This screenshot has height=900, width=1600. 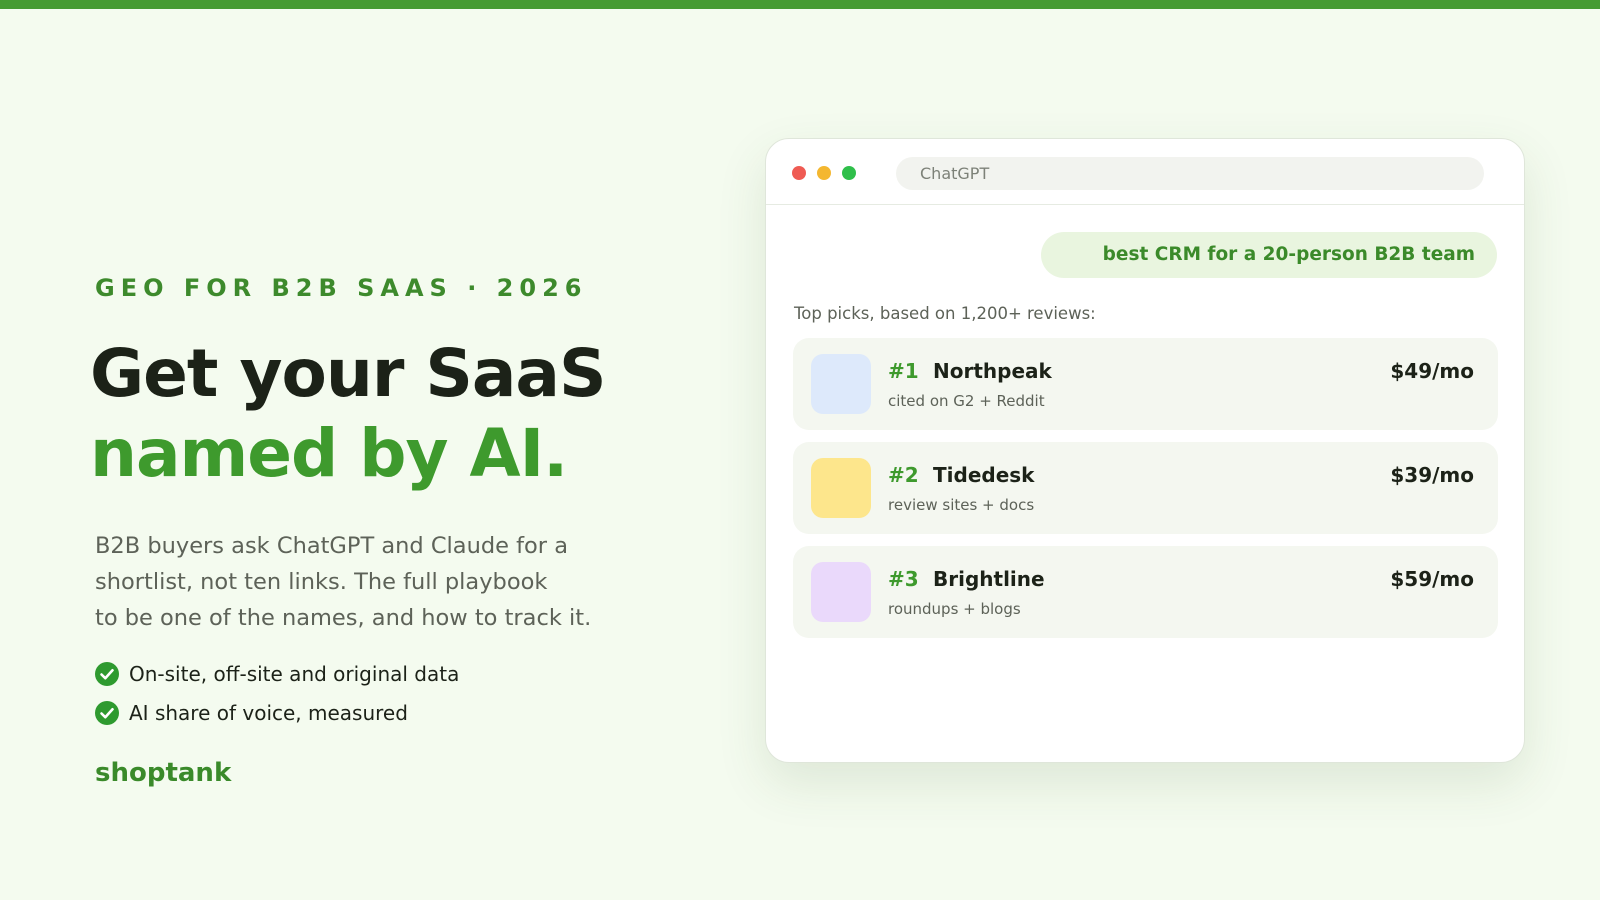 What do you see at coordinates (329, 453) in the screenshot?
I see `headline-line-2: named by AI.` at bounding box center [329, 453].